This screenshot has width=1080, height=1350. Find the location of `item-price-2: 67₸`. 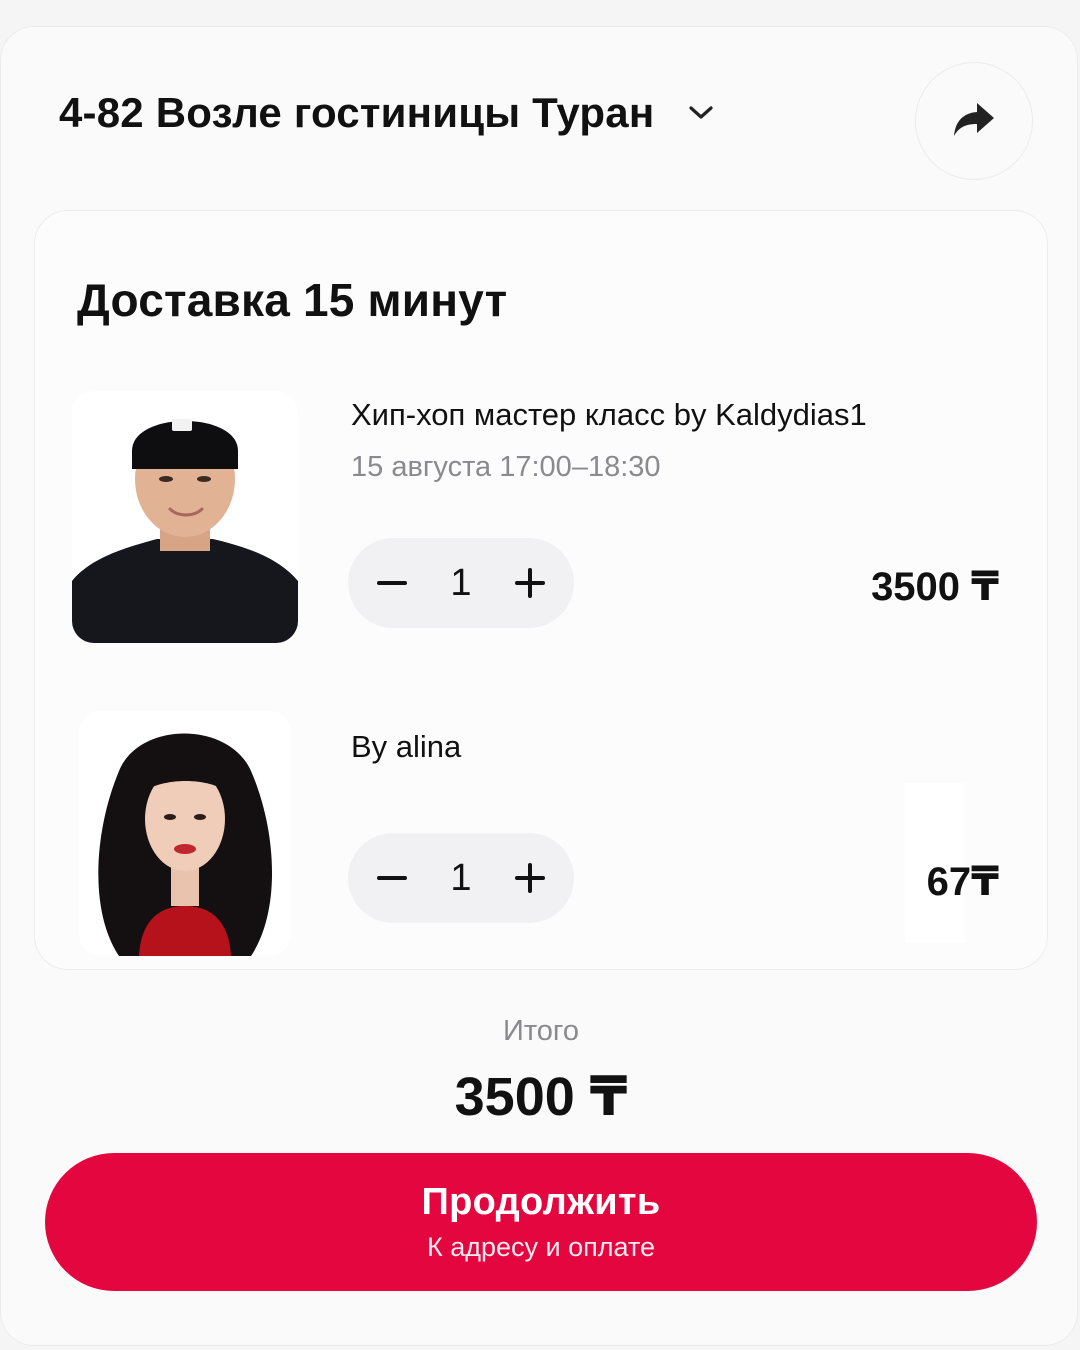

item-price-2: 67₸ is located at coordinates (962, 882).